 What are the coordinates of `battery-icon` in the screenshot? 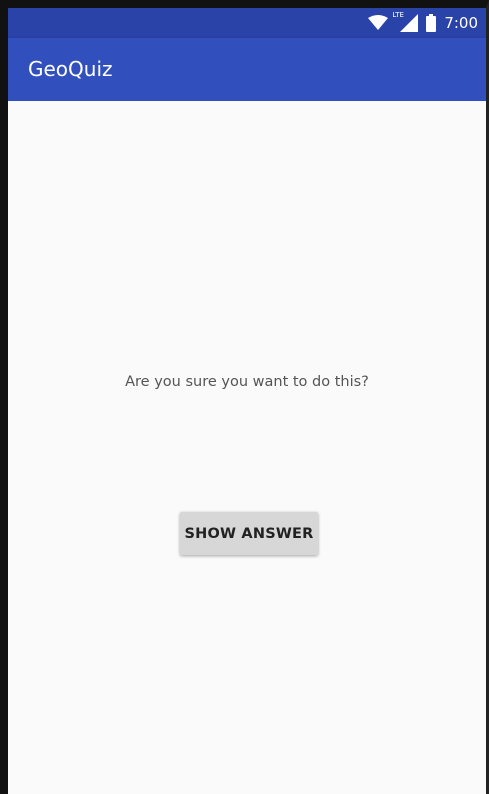 It's located at (431, 23).